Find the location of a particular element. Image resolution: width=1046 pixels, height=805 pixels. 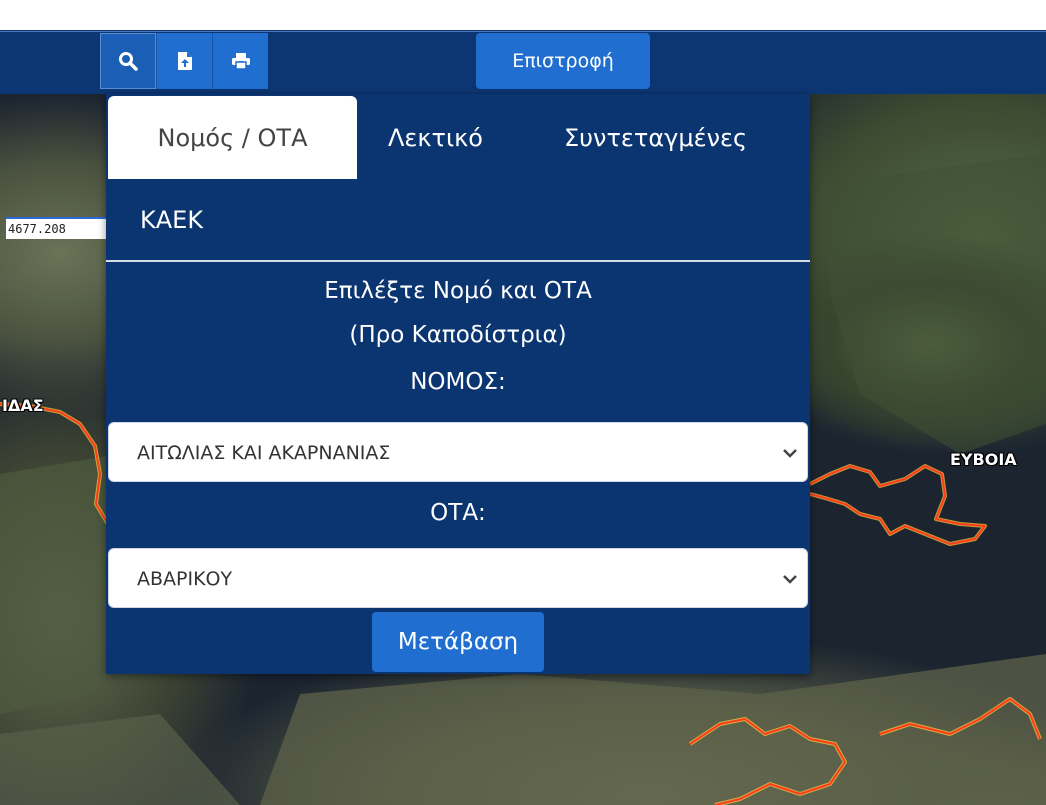

tab-prefecture-municipality: Νομός / ΟΤΑ is located at coordinates (232, 137).